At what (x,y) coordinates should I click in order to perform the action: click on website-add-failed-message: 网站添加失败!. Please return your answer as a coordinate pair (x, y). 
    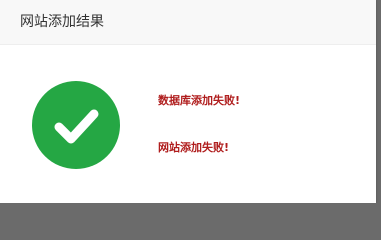
    Looking at the image, I should click on (194, 147).